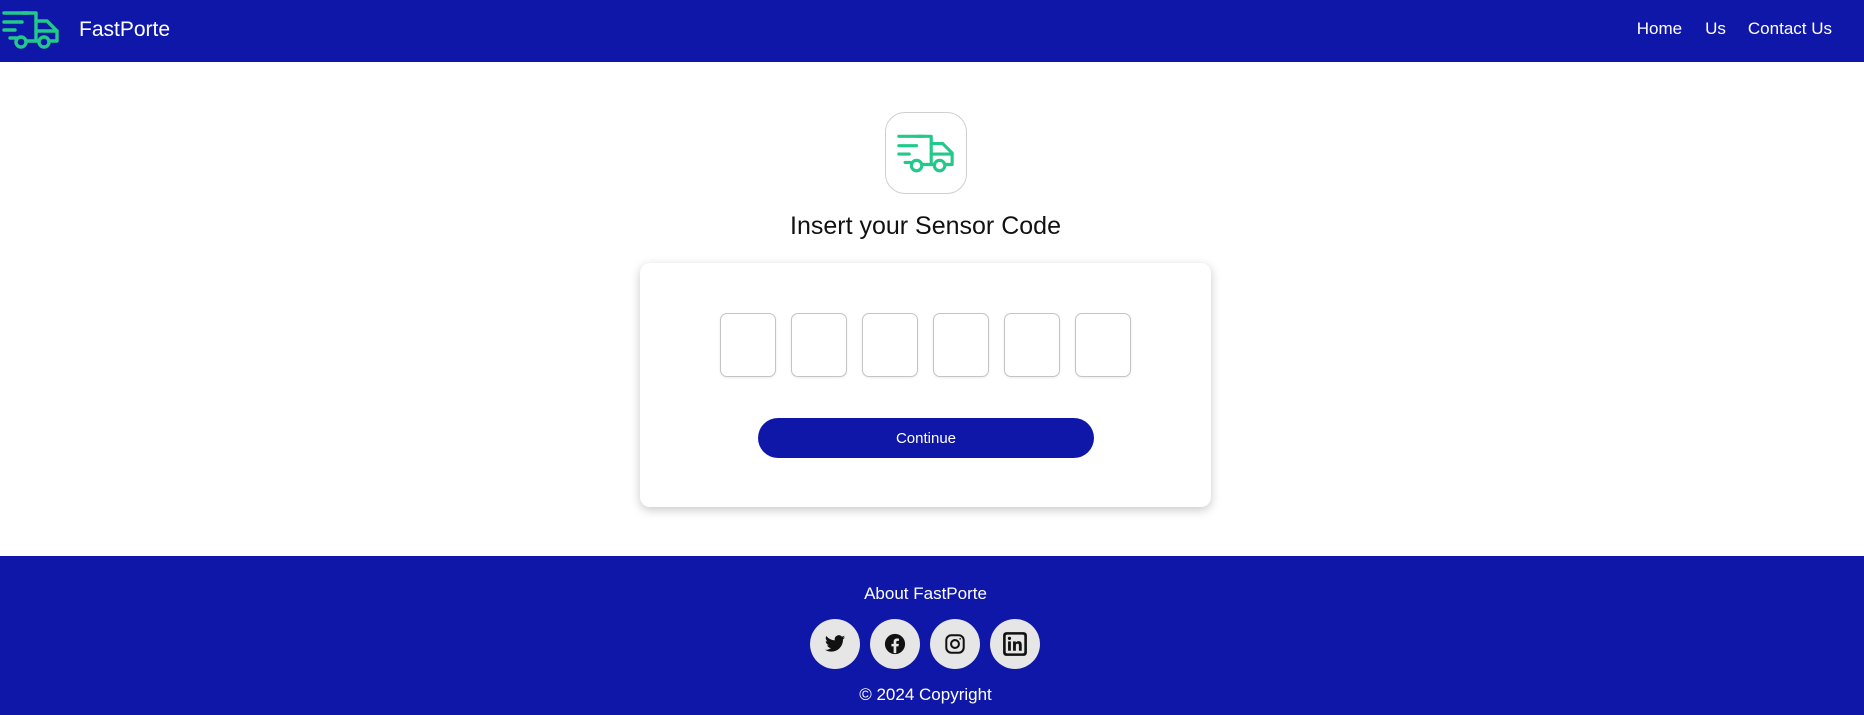  I want to click on facebook-button, so click(895, 644).